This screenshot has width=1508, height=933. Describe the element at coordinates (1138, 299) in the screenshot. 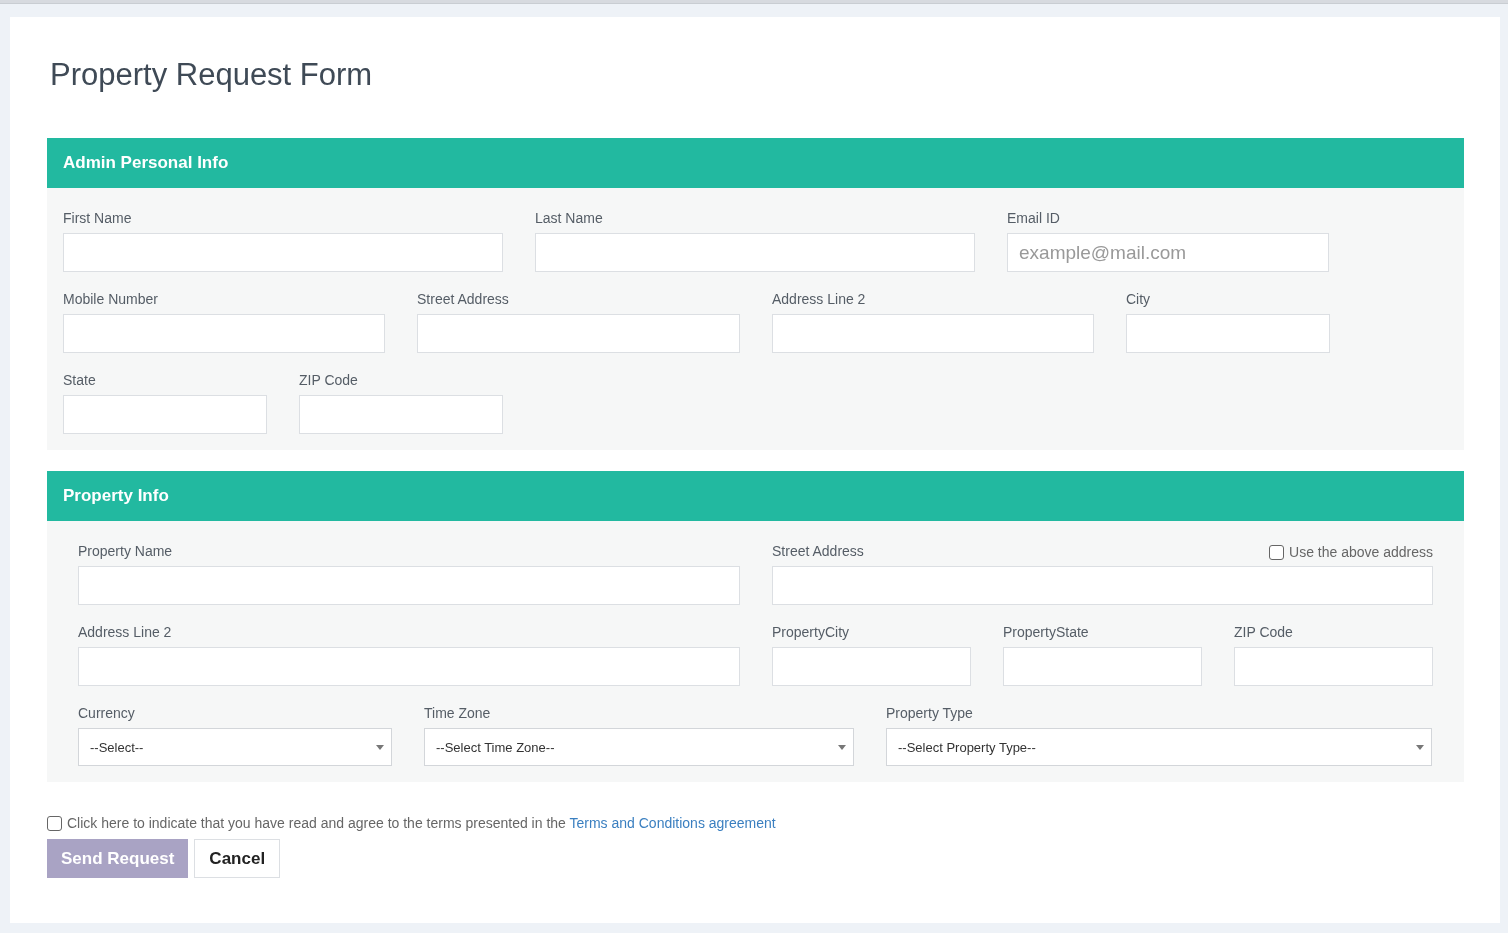

I see `field-label: City` at that location.